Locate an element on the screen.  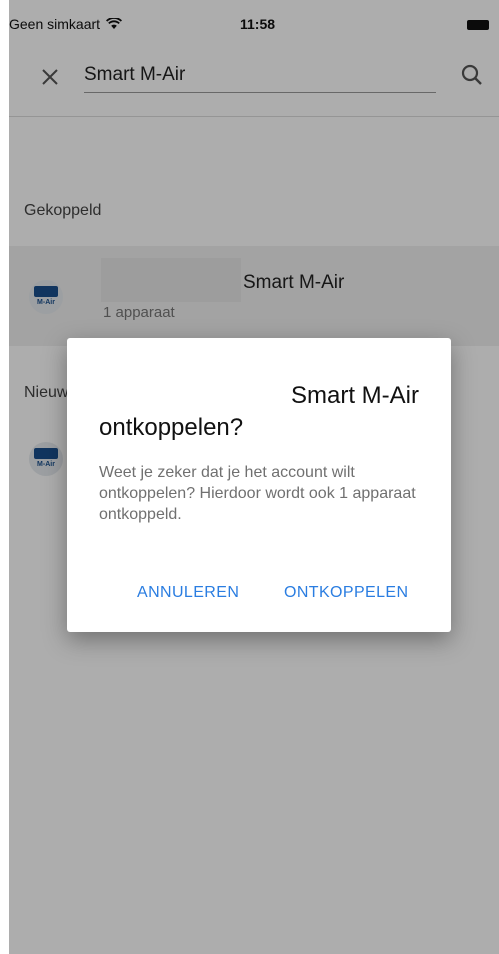
dialog-title-name: Smart M-Air is located at coordinates (355, 395).